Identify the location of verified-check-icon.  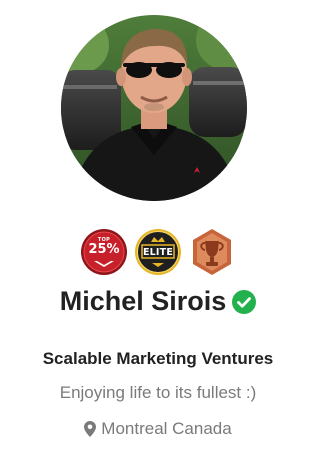
(244, 302).